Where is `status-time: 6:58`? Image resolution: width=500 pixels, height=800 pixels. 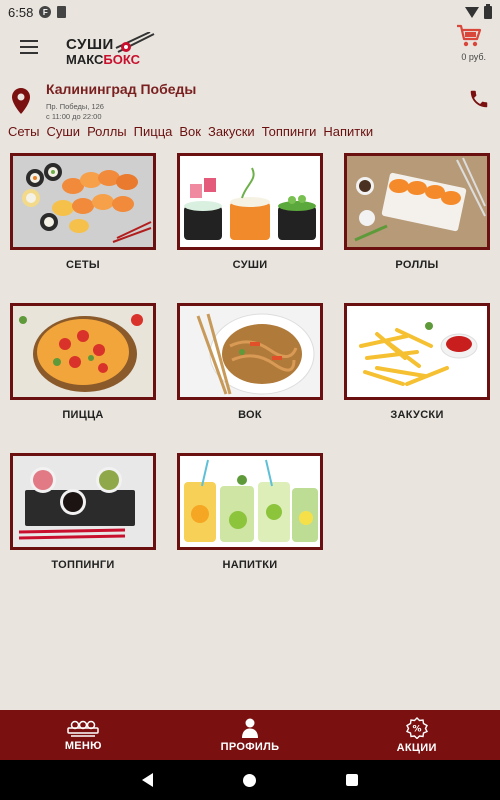 status-time: 6:58 is located at coordinates (21, 12).